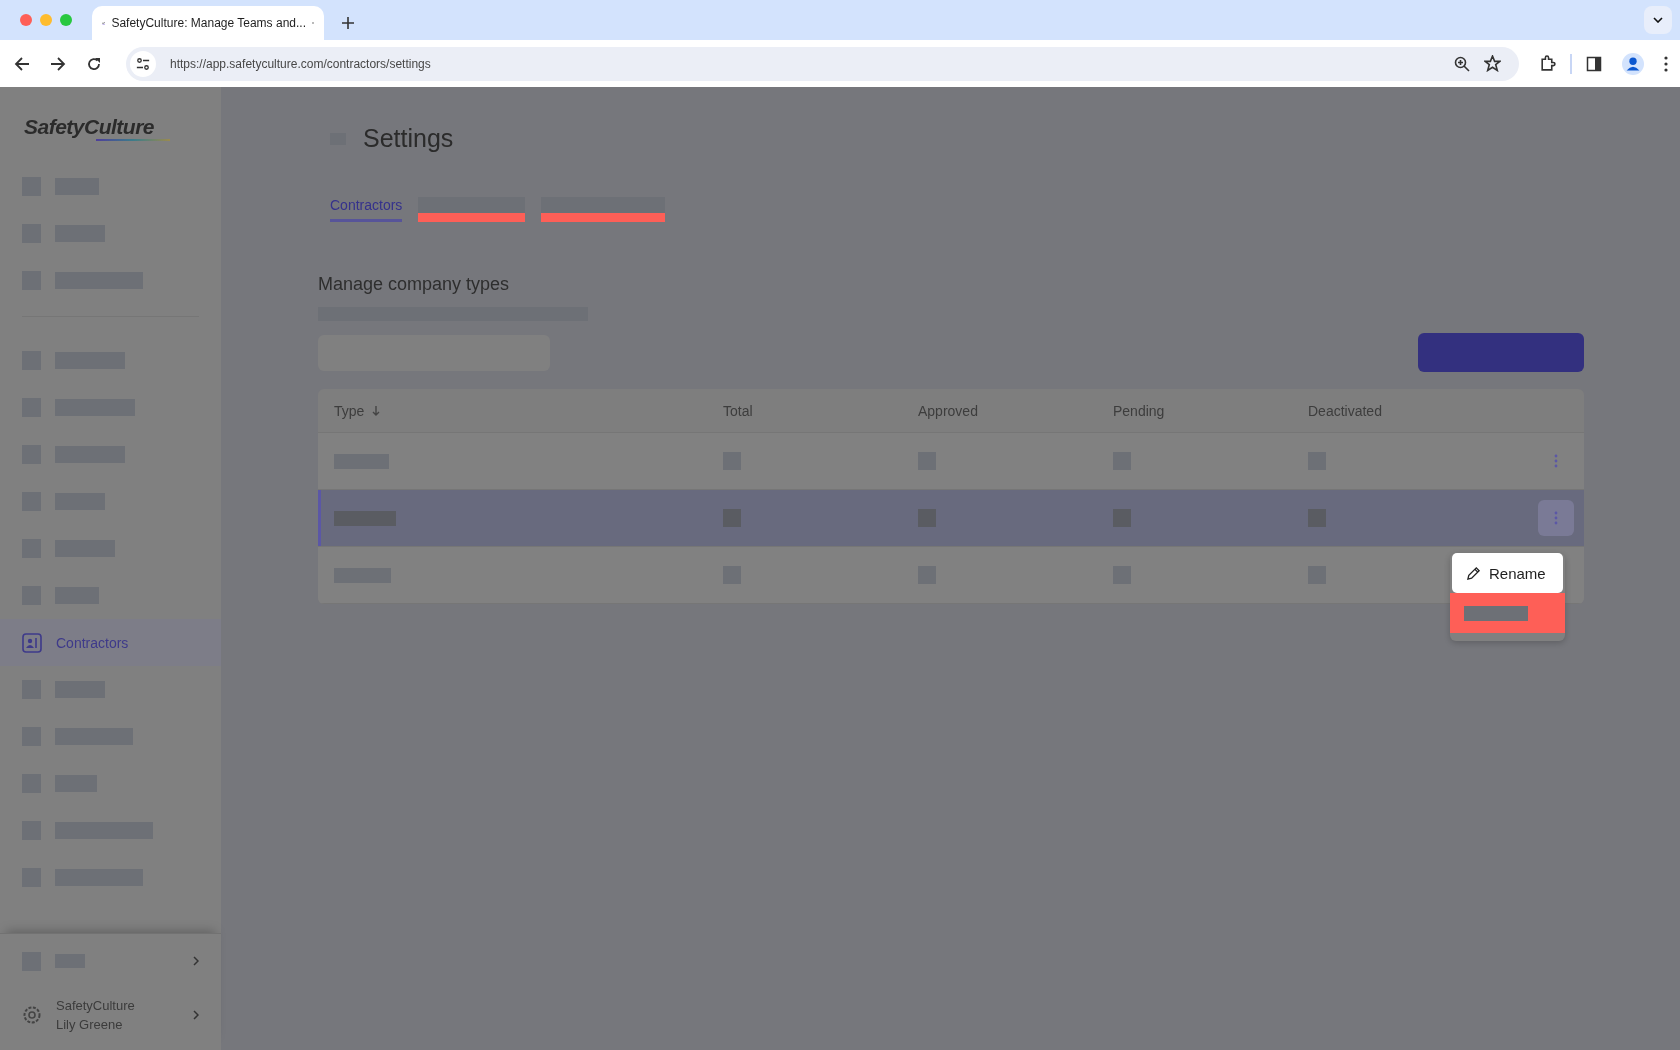 The width and height of the screenshot is (1680, 1050). What do you see at coordinates (110, 1015) in the screenshot?
I see `account-button: SafetyCulture Lily Greene` at bounding box center [110, 1015].